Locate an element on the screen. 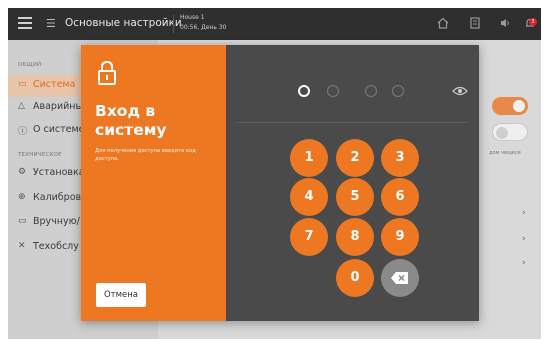 Image resolution: width=549 pixels, height=347 pixels. page-title: Основные настройки is located at coordinates (123, 23).